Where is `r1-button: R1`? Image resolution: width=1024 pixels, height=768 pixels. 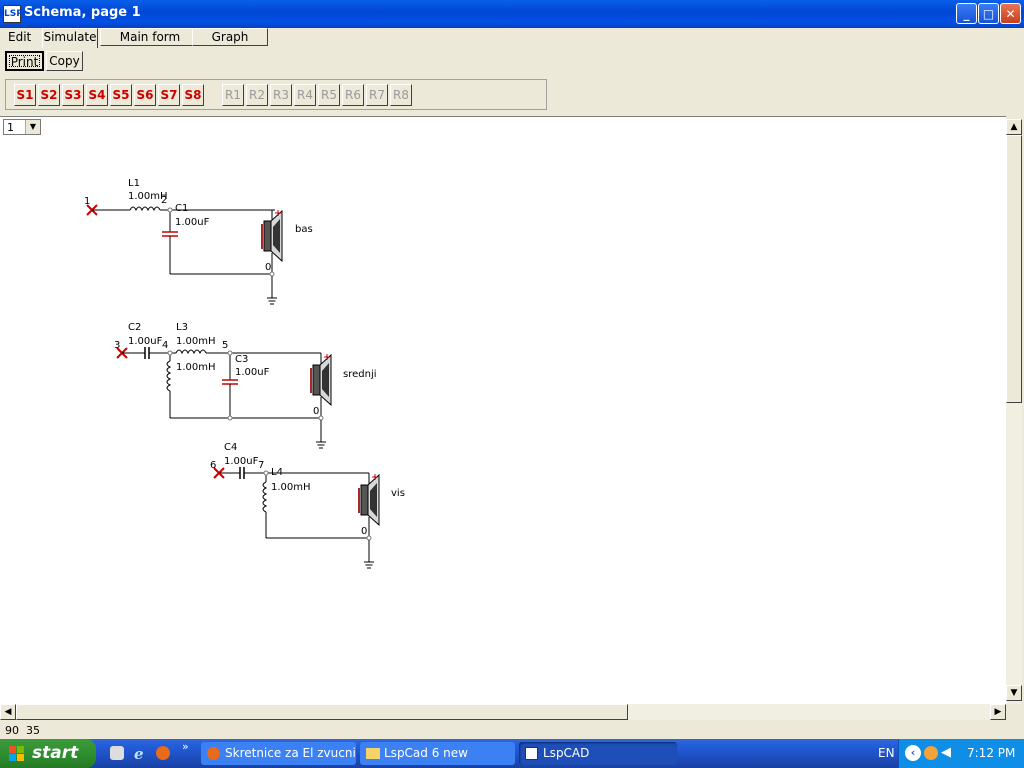 r1-button: R1 is located at coordinates (233, 95).